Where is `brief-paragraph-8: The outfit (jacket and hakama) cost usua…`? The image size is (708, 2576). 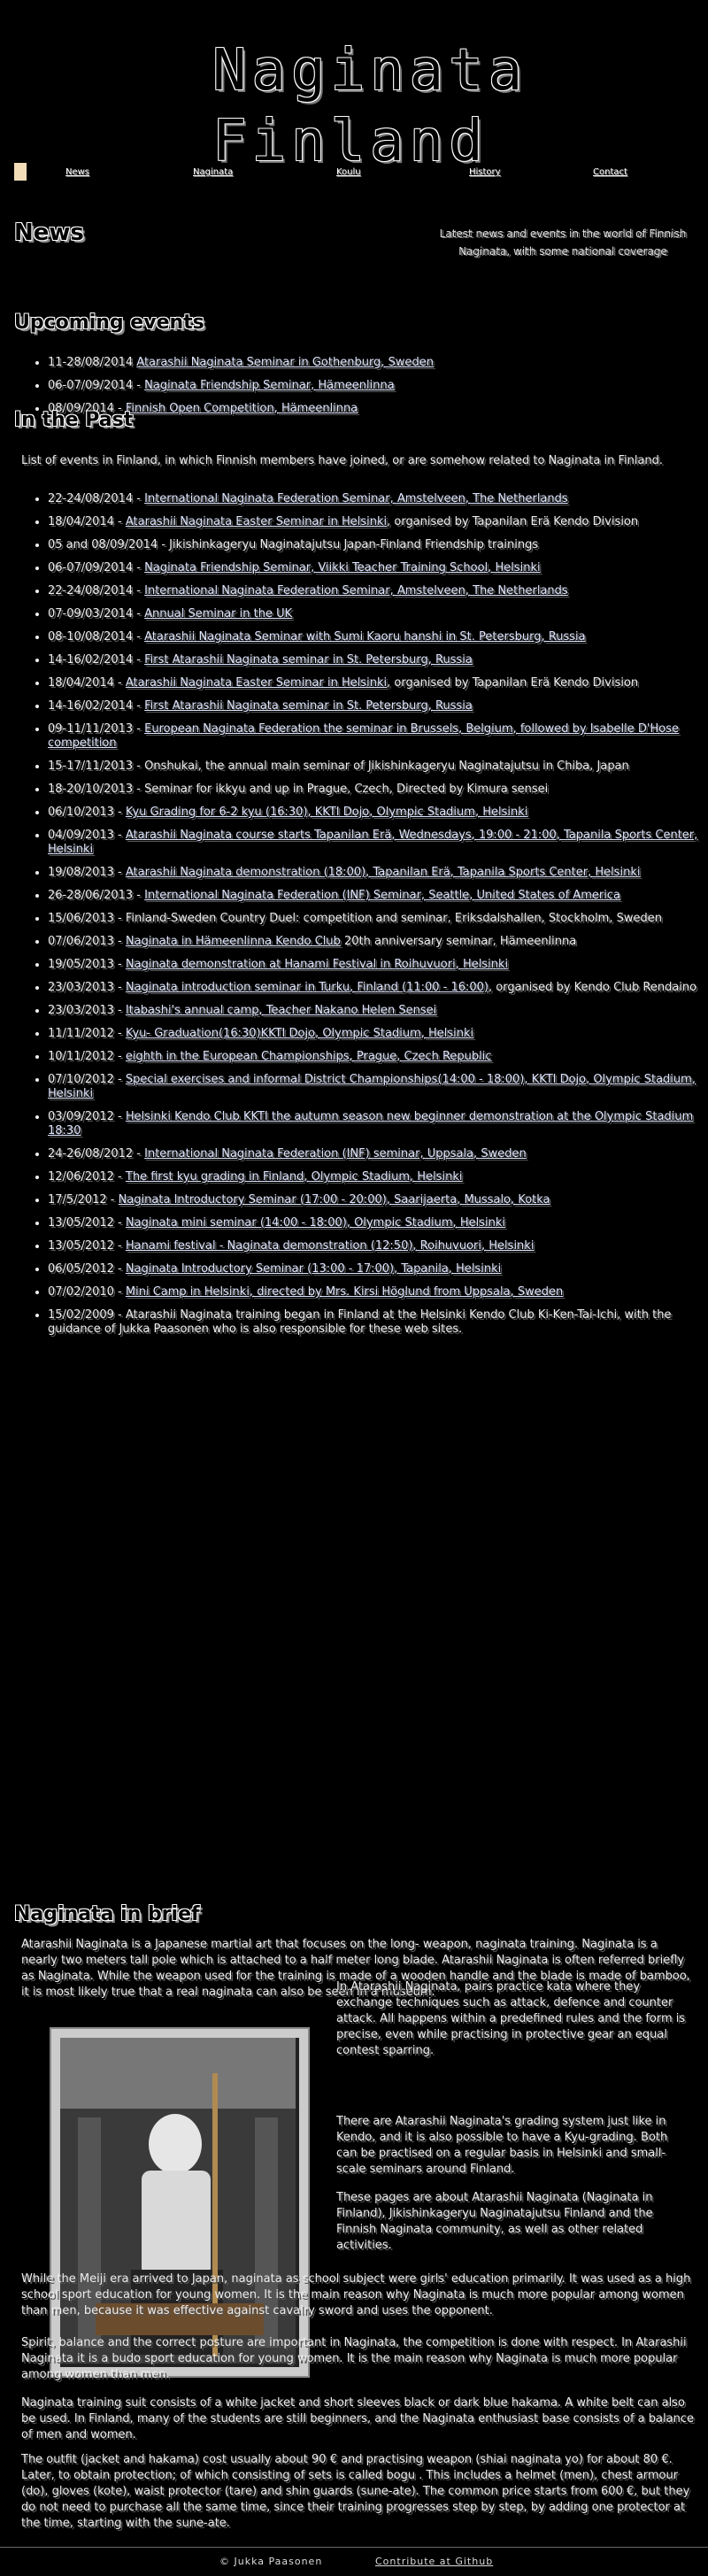
brief-paragraph-8: The outfit (jacket and hakama) cost usua… is located at coordinates (355, 2491).